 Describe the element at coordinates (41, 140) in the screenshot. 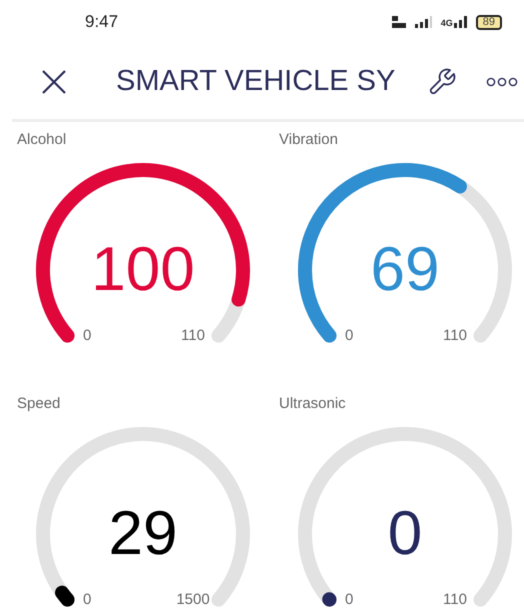

I see `gauge-label: Alcohol` at that location.